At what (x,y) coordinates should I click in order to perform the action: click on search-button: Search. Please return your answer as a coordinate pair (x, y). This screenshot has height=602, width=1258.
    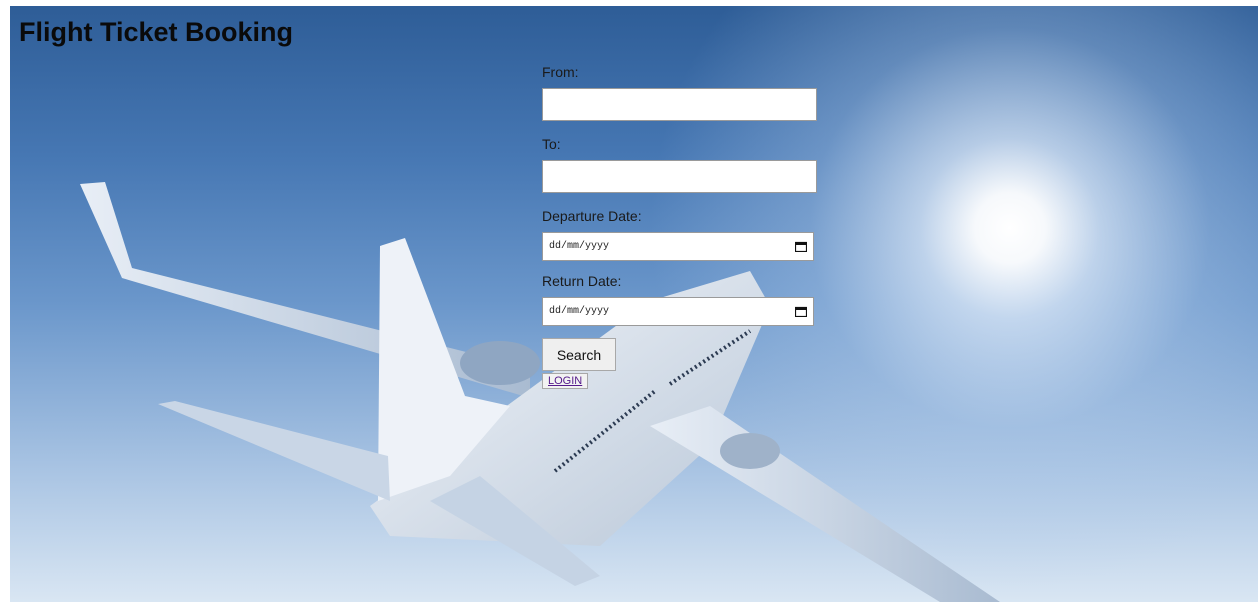
    Looking at the image, I should click on (579, 354).